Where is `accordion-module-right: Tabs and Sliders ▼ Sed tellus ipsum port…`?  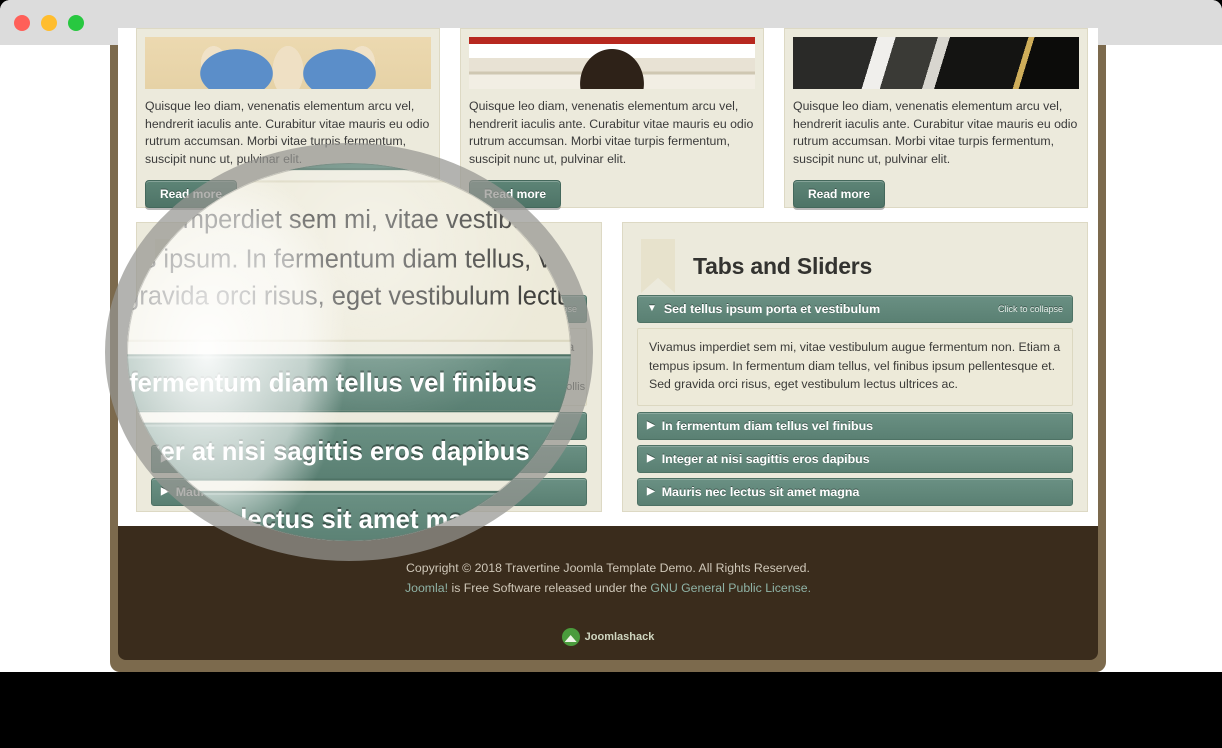
accordion-module-right: Tabs and Sliders ▼ Sed tellus ipsum port… is located at coordinates (855, 367).